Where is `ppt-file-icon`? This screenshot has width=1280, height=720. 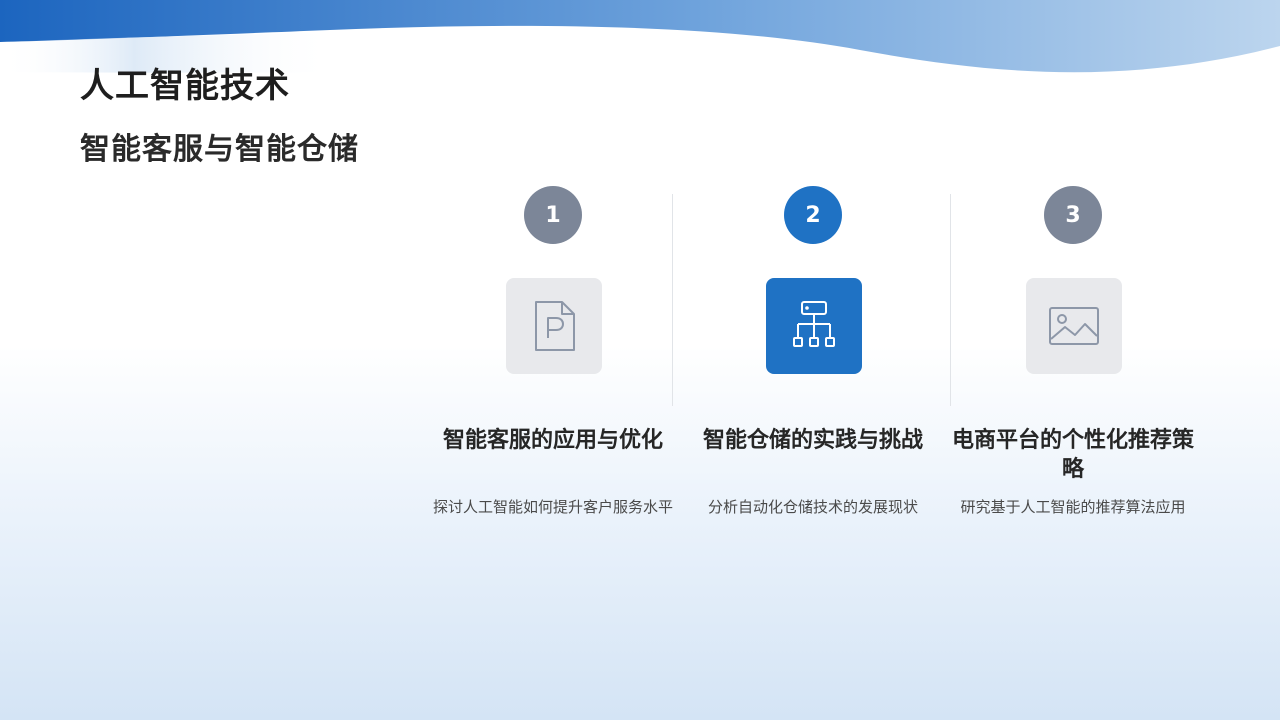
ppt-file-icon is located at coordinates (555, 326).